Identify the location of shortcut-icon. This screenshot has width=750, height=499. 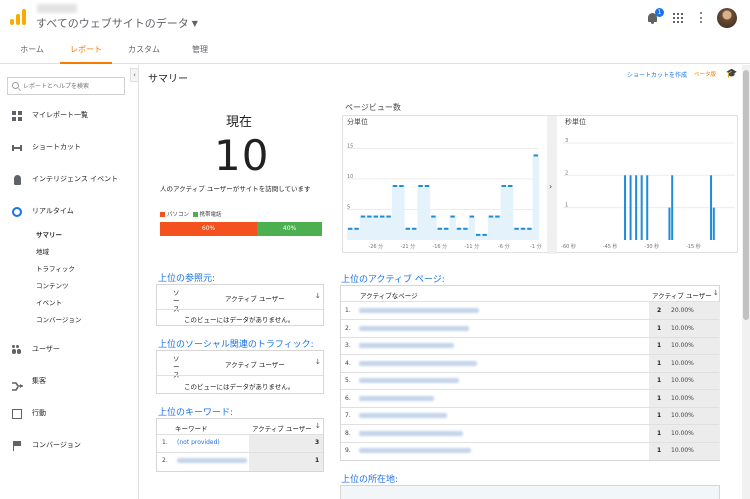
(17, 148).